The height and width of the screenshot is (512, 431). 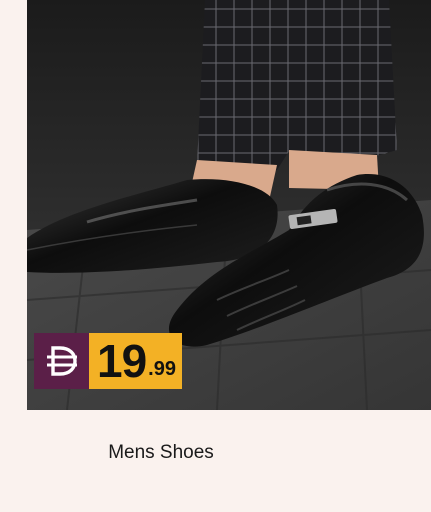 What do you see at coordinates (122, 361) in the screenshot?
I see `price-integer: 19` at bounding box center [122, 361].